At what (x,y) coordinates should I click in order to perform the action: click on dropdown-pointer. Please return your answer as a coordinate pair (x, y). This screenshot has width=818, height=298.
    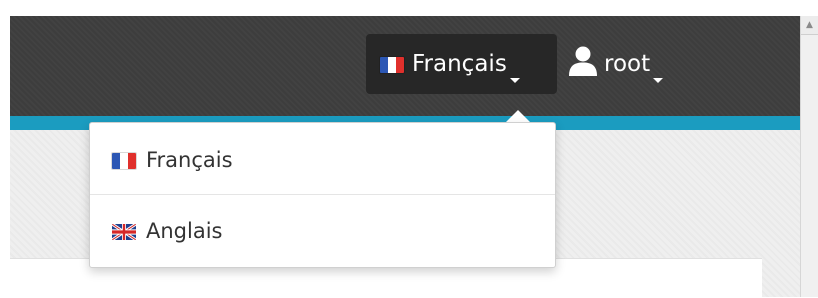
    Looking at the image, I should click on (518, 116).